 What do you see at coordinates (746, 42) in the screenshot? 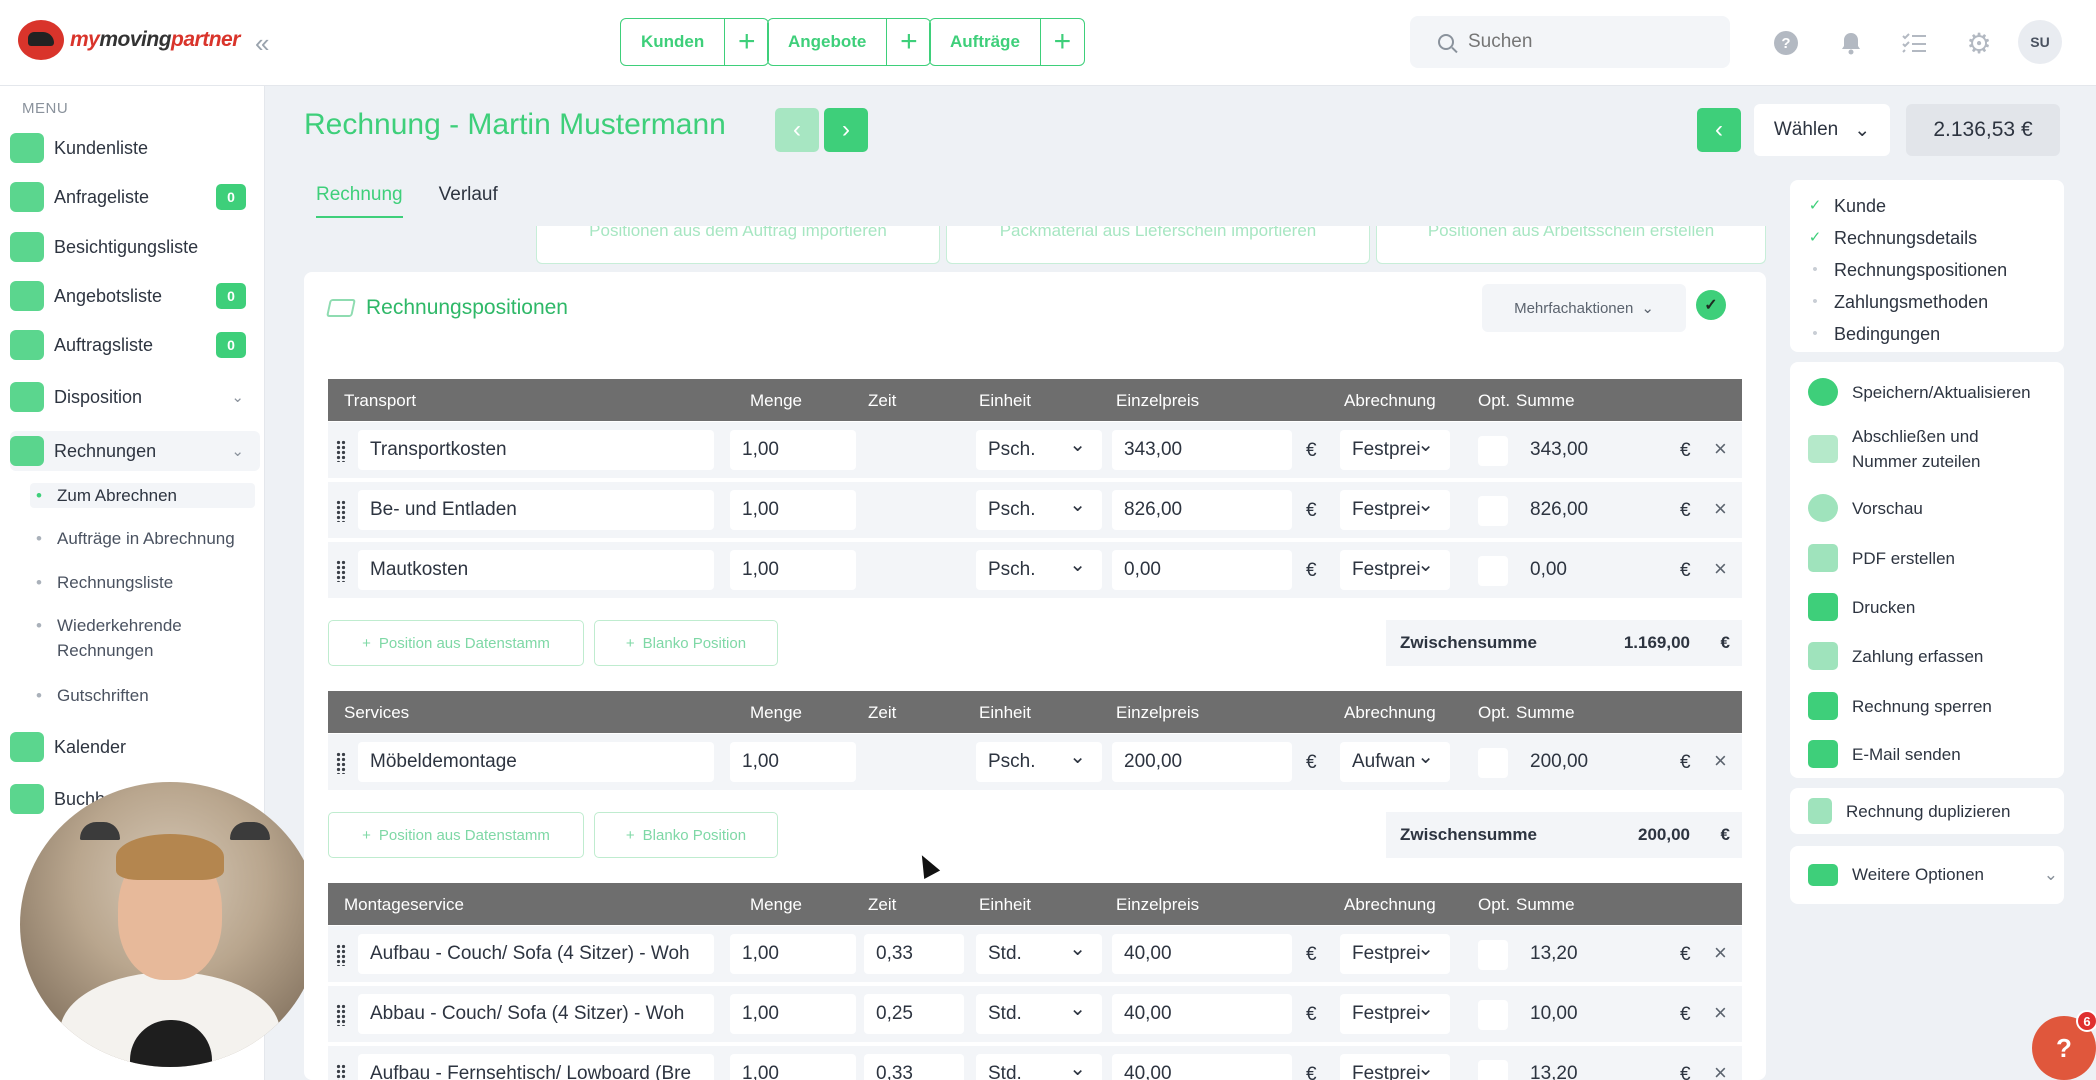
I see `add-kunde-plus-icon: +` at bounding box center [746, 42].